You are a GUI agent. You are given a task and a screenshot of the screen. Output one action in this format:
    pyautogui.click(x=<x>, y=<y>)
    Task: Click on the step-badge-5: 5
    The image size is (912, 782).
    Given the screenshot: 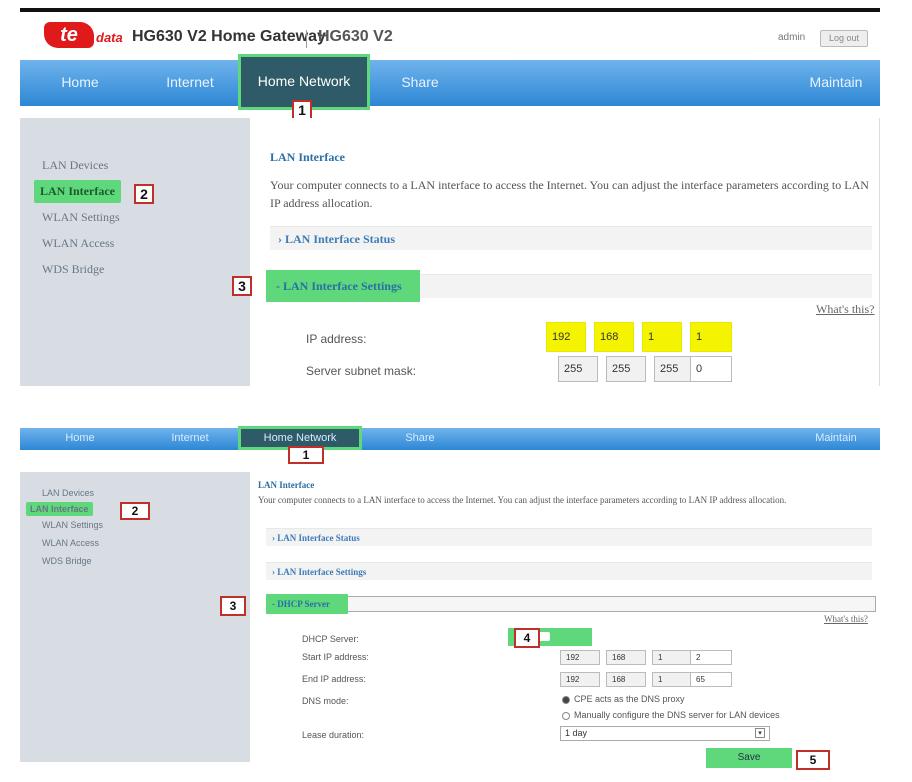 What is the action you would take?
    pyautogui.click(x=813, y=760)
    